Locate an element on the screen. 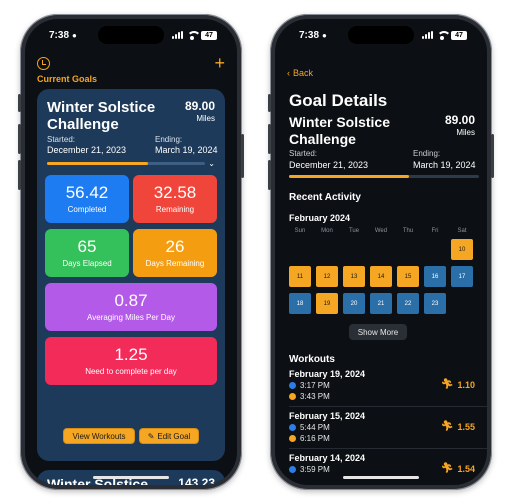 This screenshot has width=520, height=504. goal-miles-unit: Miles is located at coordinates (465, 132).